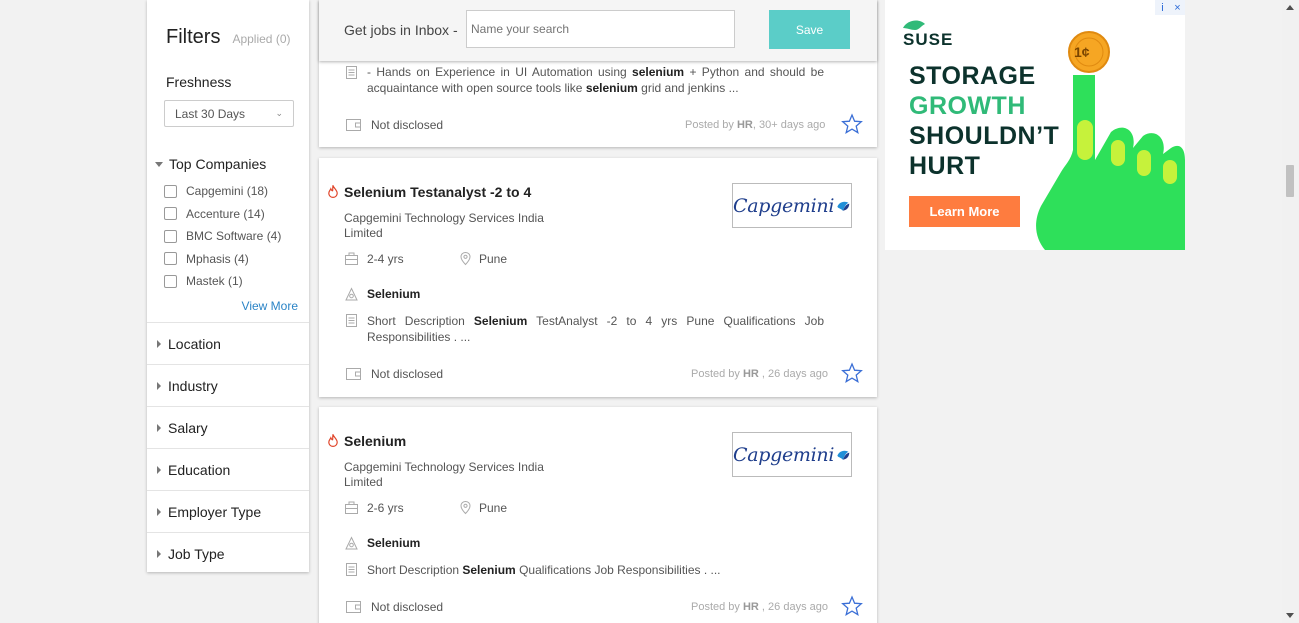 This screenshot has height=623, width=1299. I want to click on search-name-input, so click(600, 29).